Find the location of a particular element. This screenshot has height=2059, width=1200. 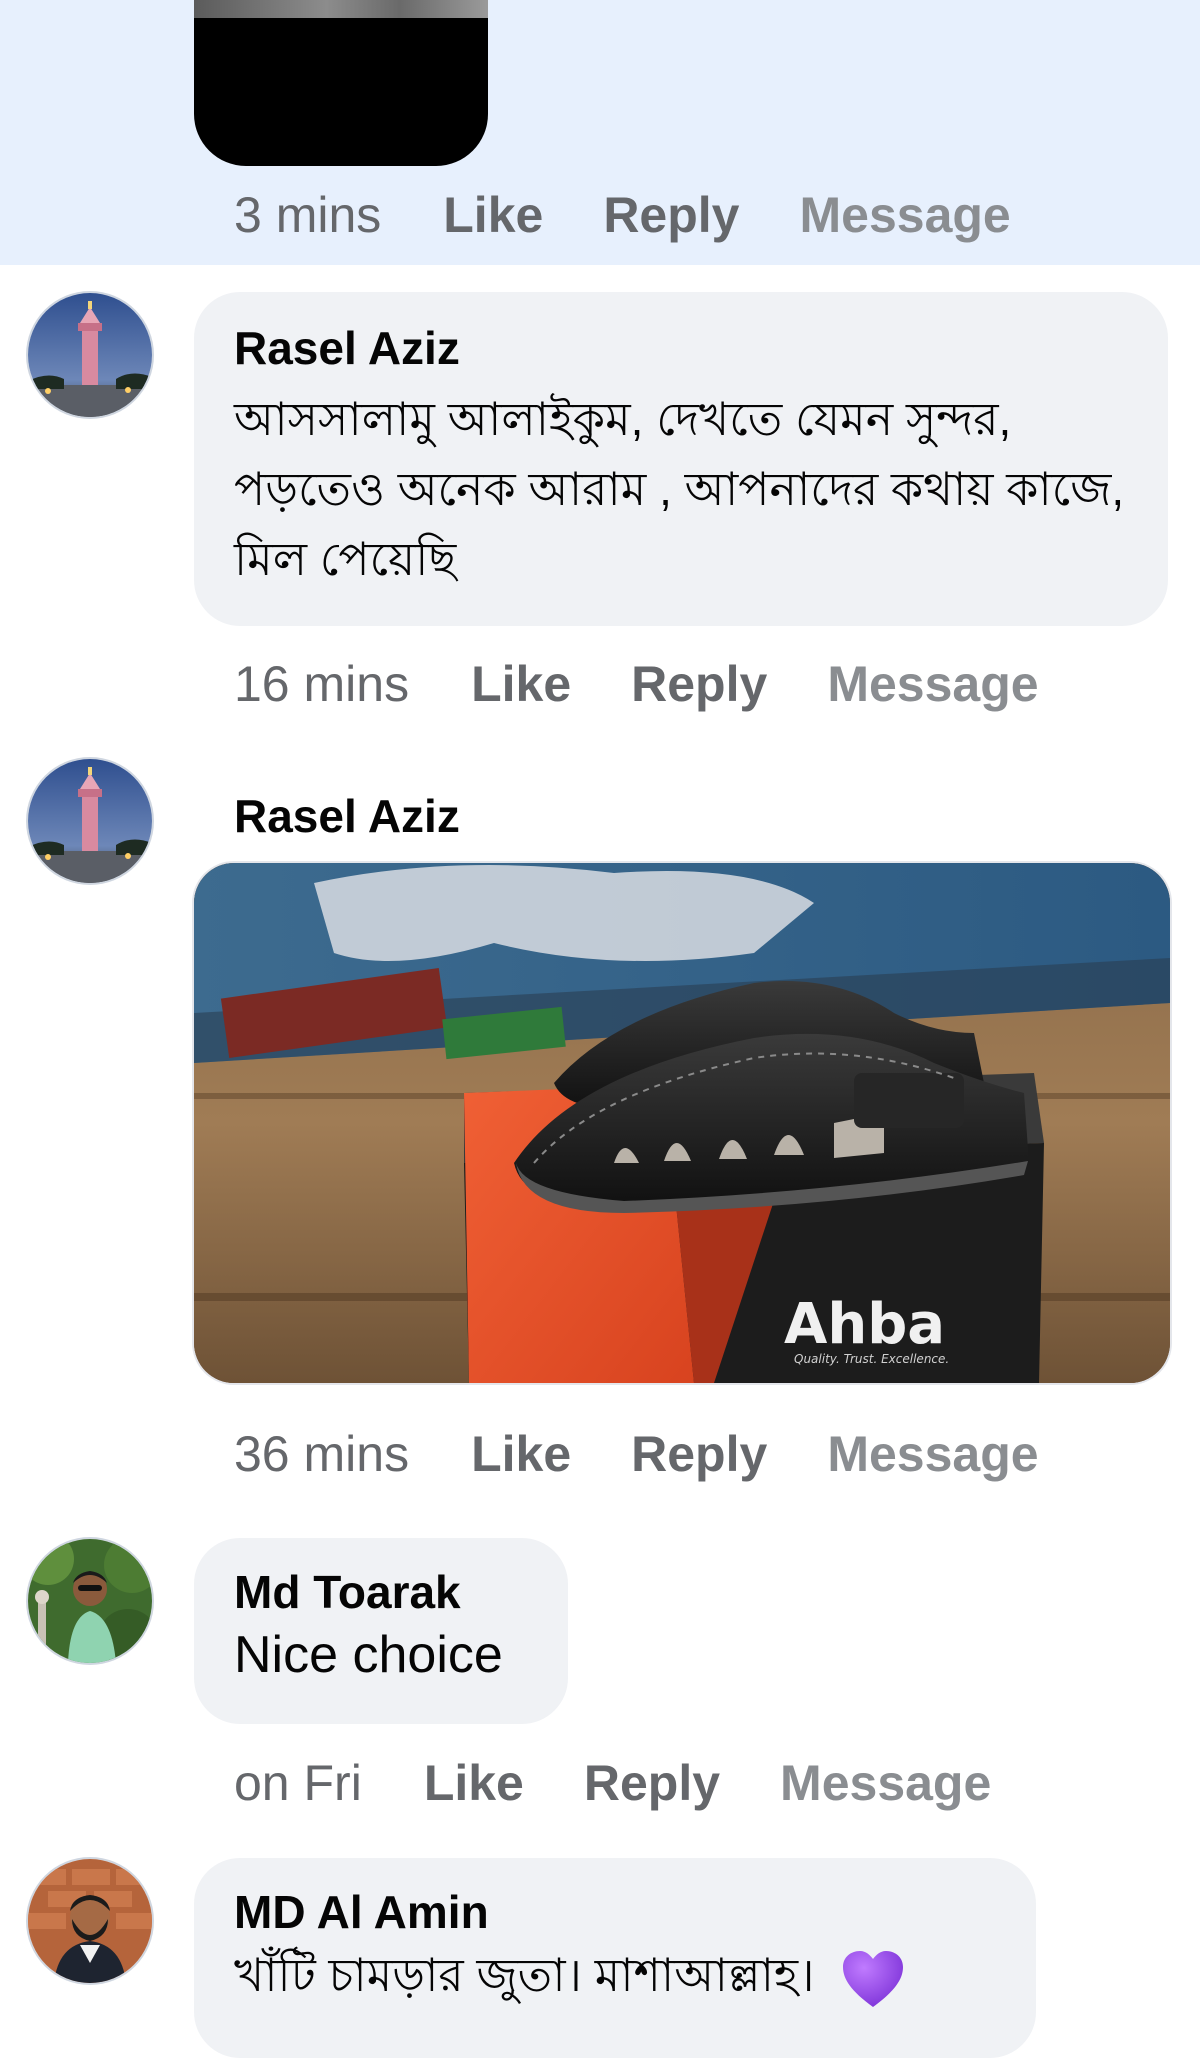

photo-visible-strip is located at coordinates (341, 9).